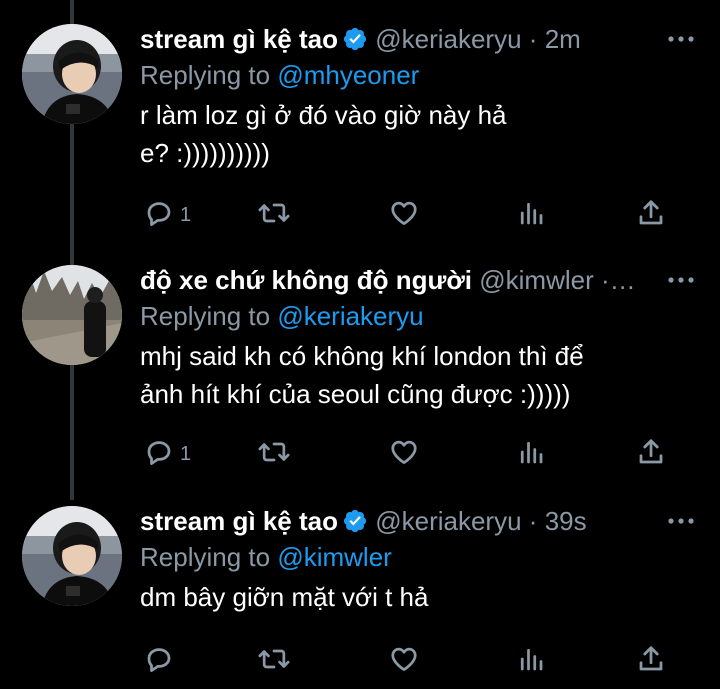 The height and width of the screenshot is (689, 720). What do you see at coordinates (306, 280) in the screenshot?
I see `display-name: độ xe chứ không độ người` at bounding box center [306, 280].